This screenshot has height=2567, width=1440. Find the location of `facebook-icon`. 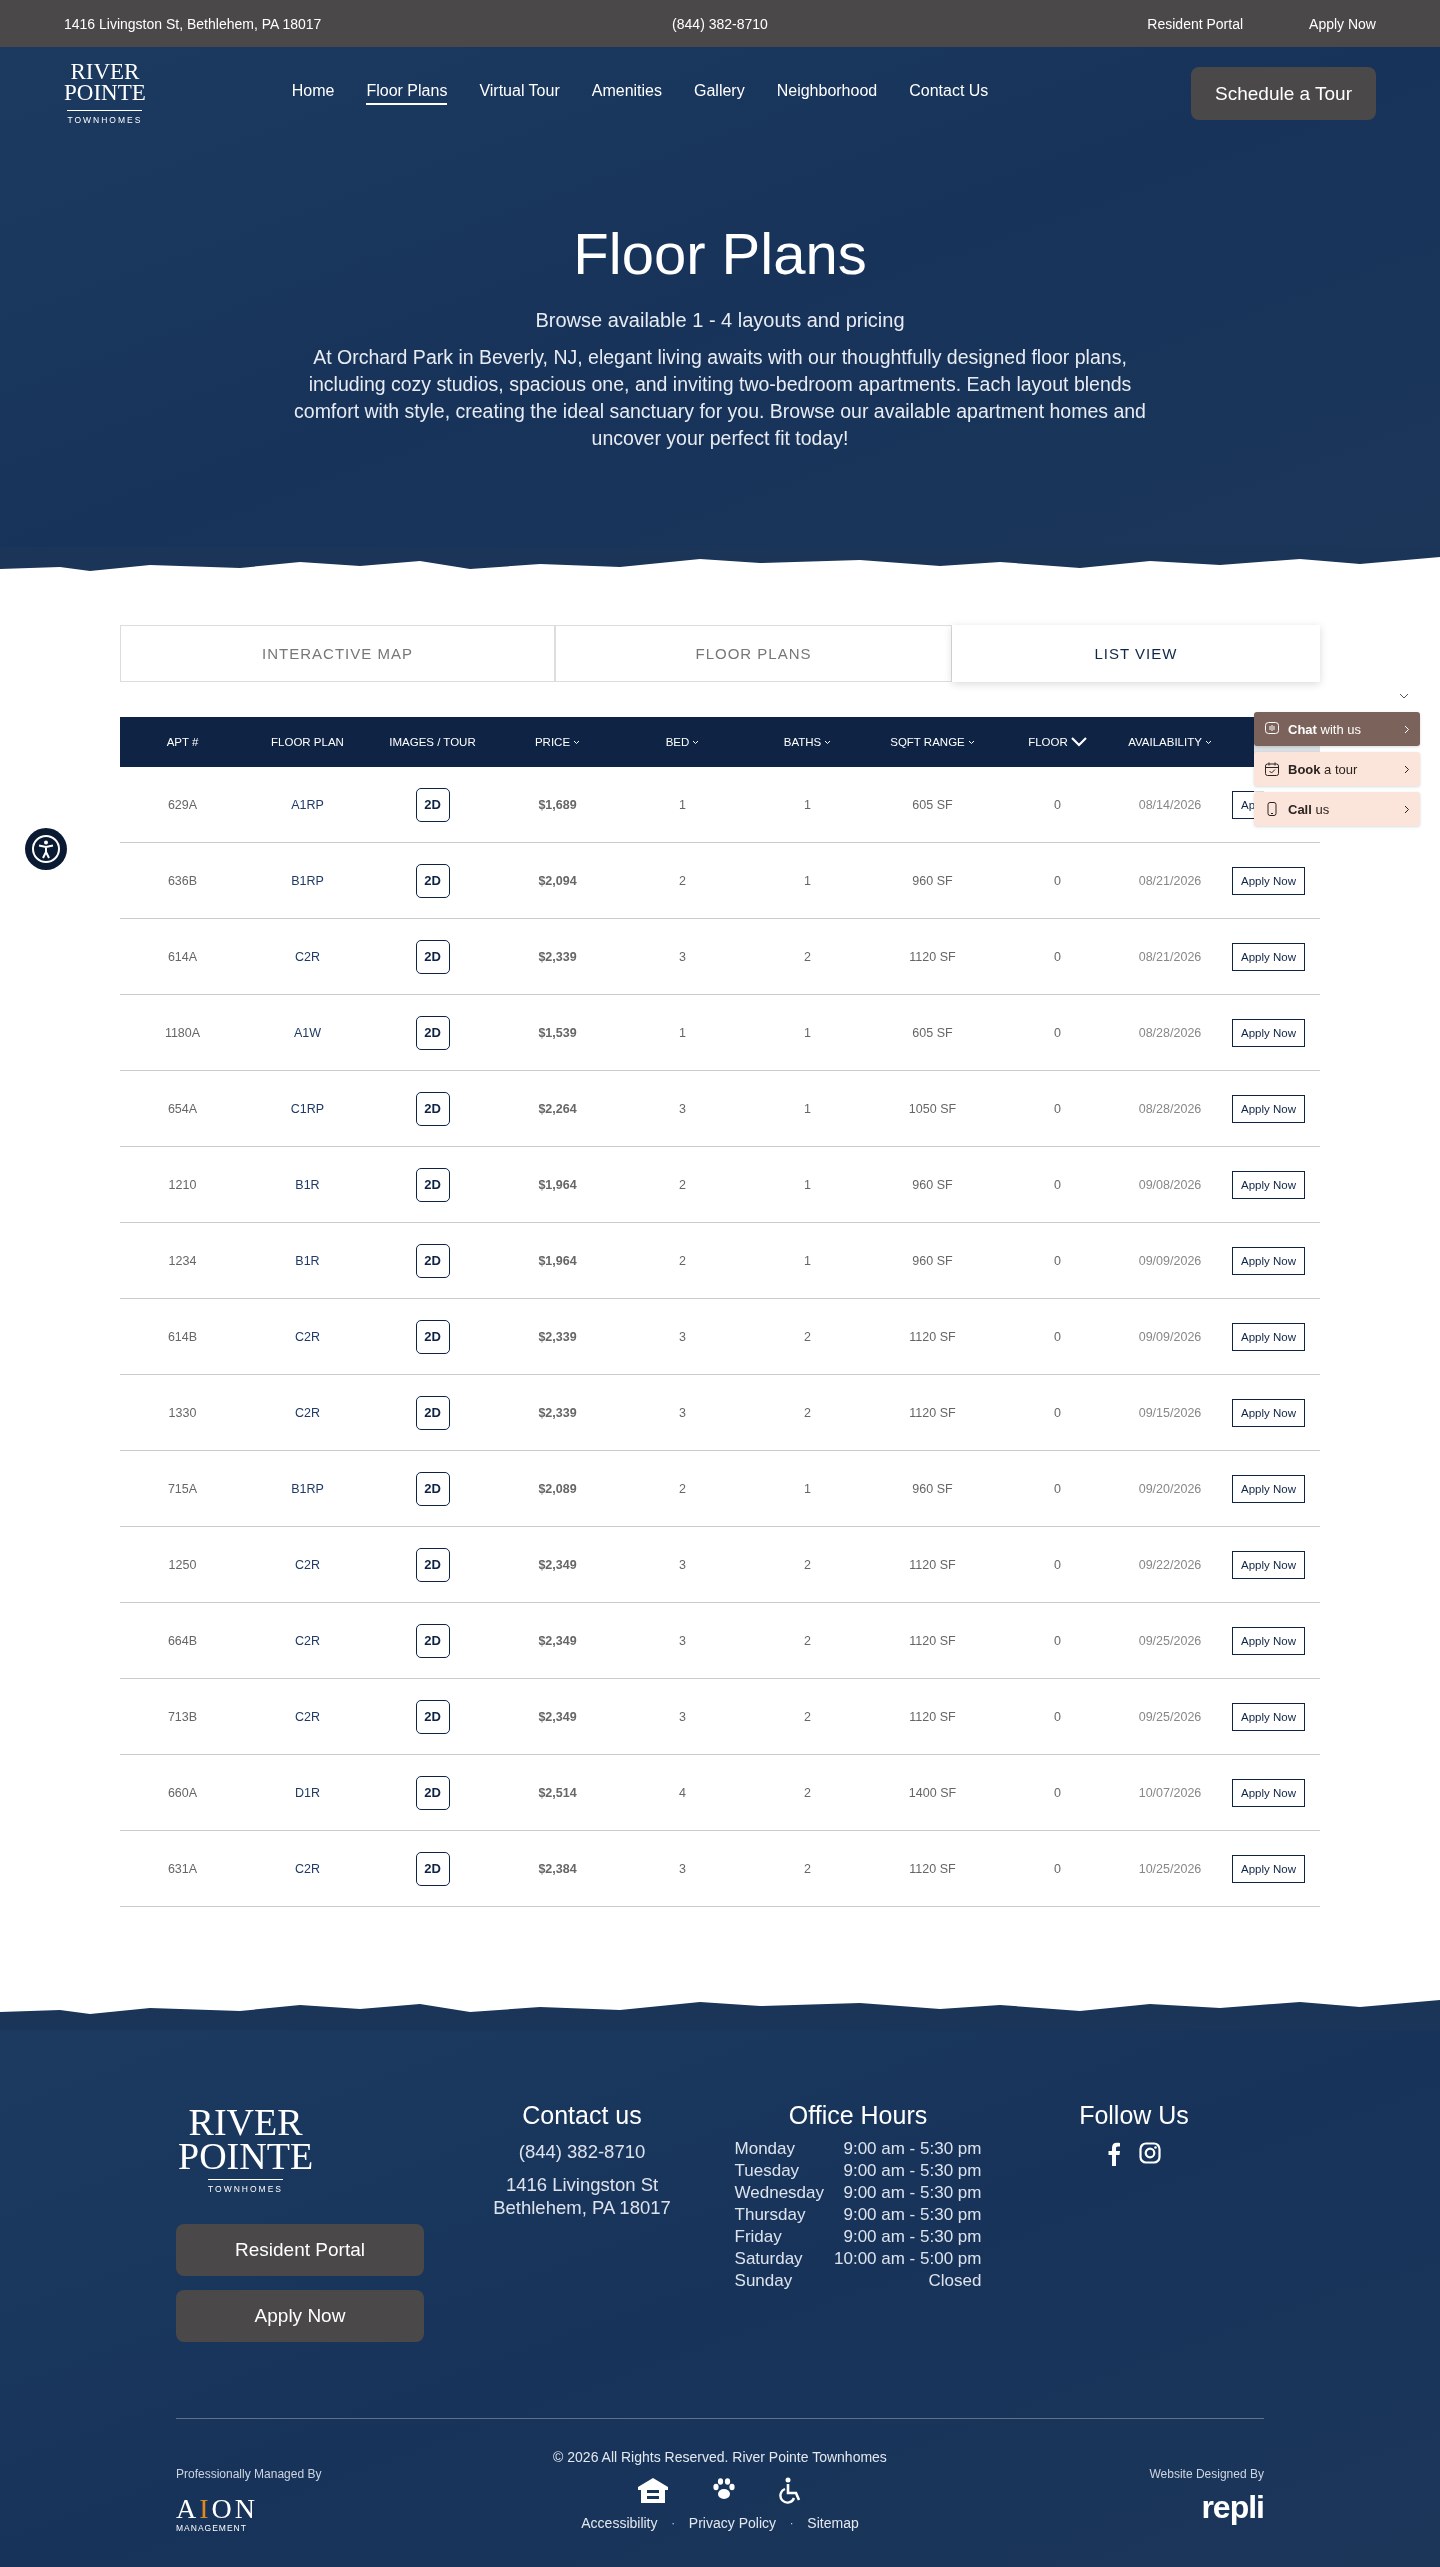

facebook-icon is located at coordinates (1114, 2154).